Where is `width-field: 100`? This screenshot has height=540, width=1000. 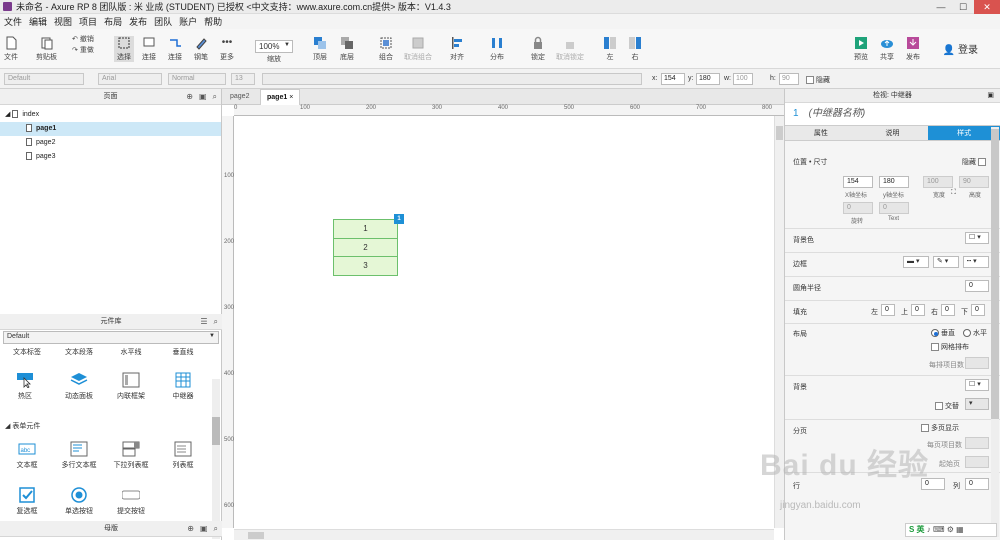 width-field: 100 is located at coordinates (938, 182).